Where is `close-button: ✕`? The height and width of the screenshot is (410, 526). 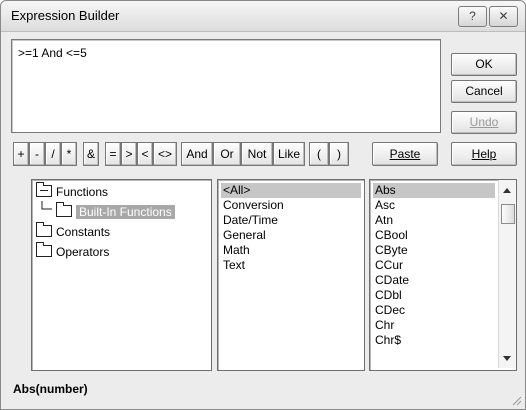
close-button: ✕ is located at coordinates (503, 16).